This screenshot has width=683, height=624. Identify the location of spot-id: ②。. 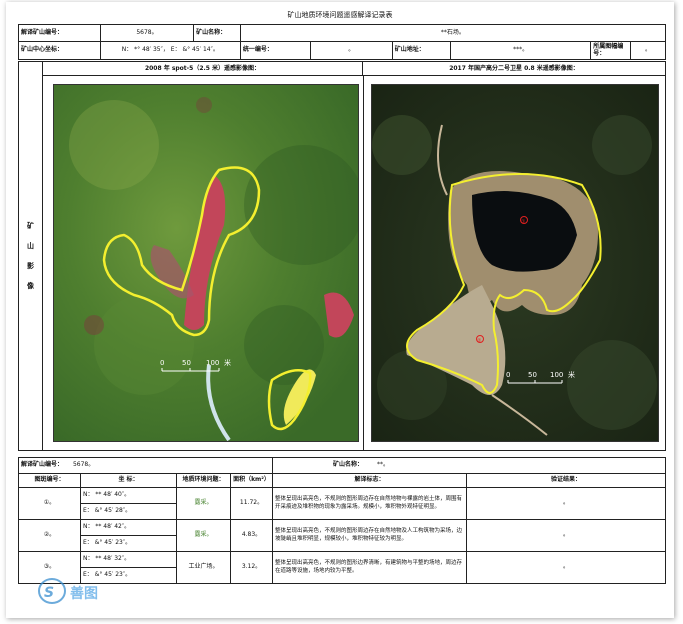
(49, 535).